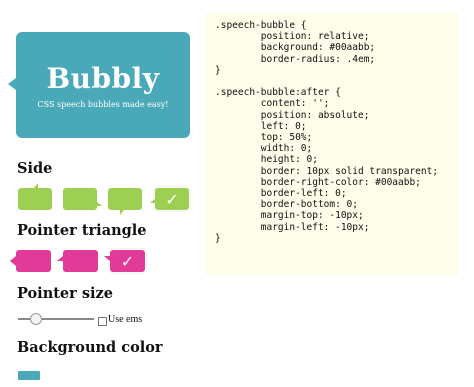  Describe the element at coordinates (30, 261) in the screenshot. I see `triangle-option-full` at that location.